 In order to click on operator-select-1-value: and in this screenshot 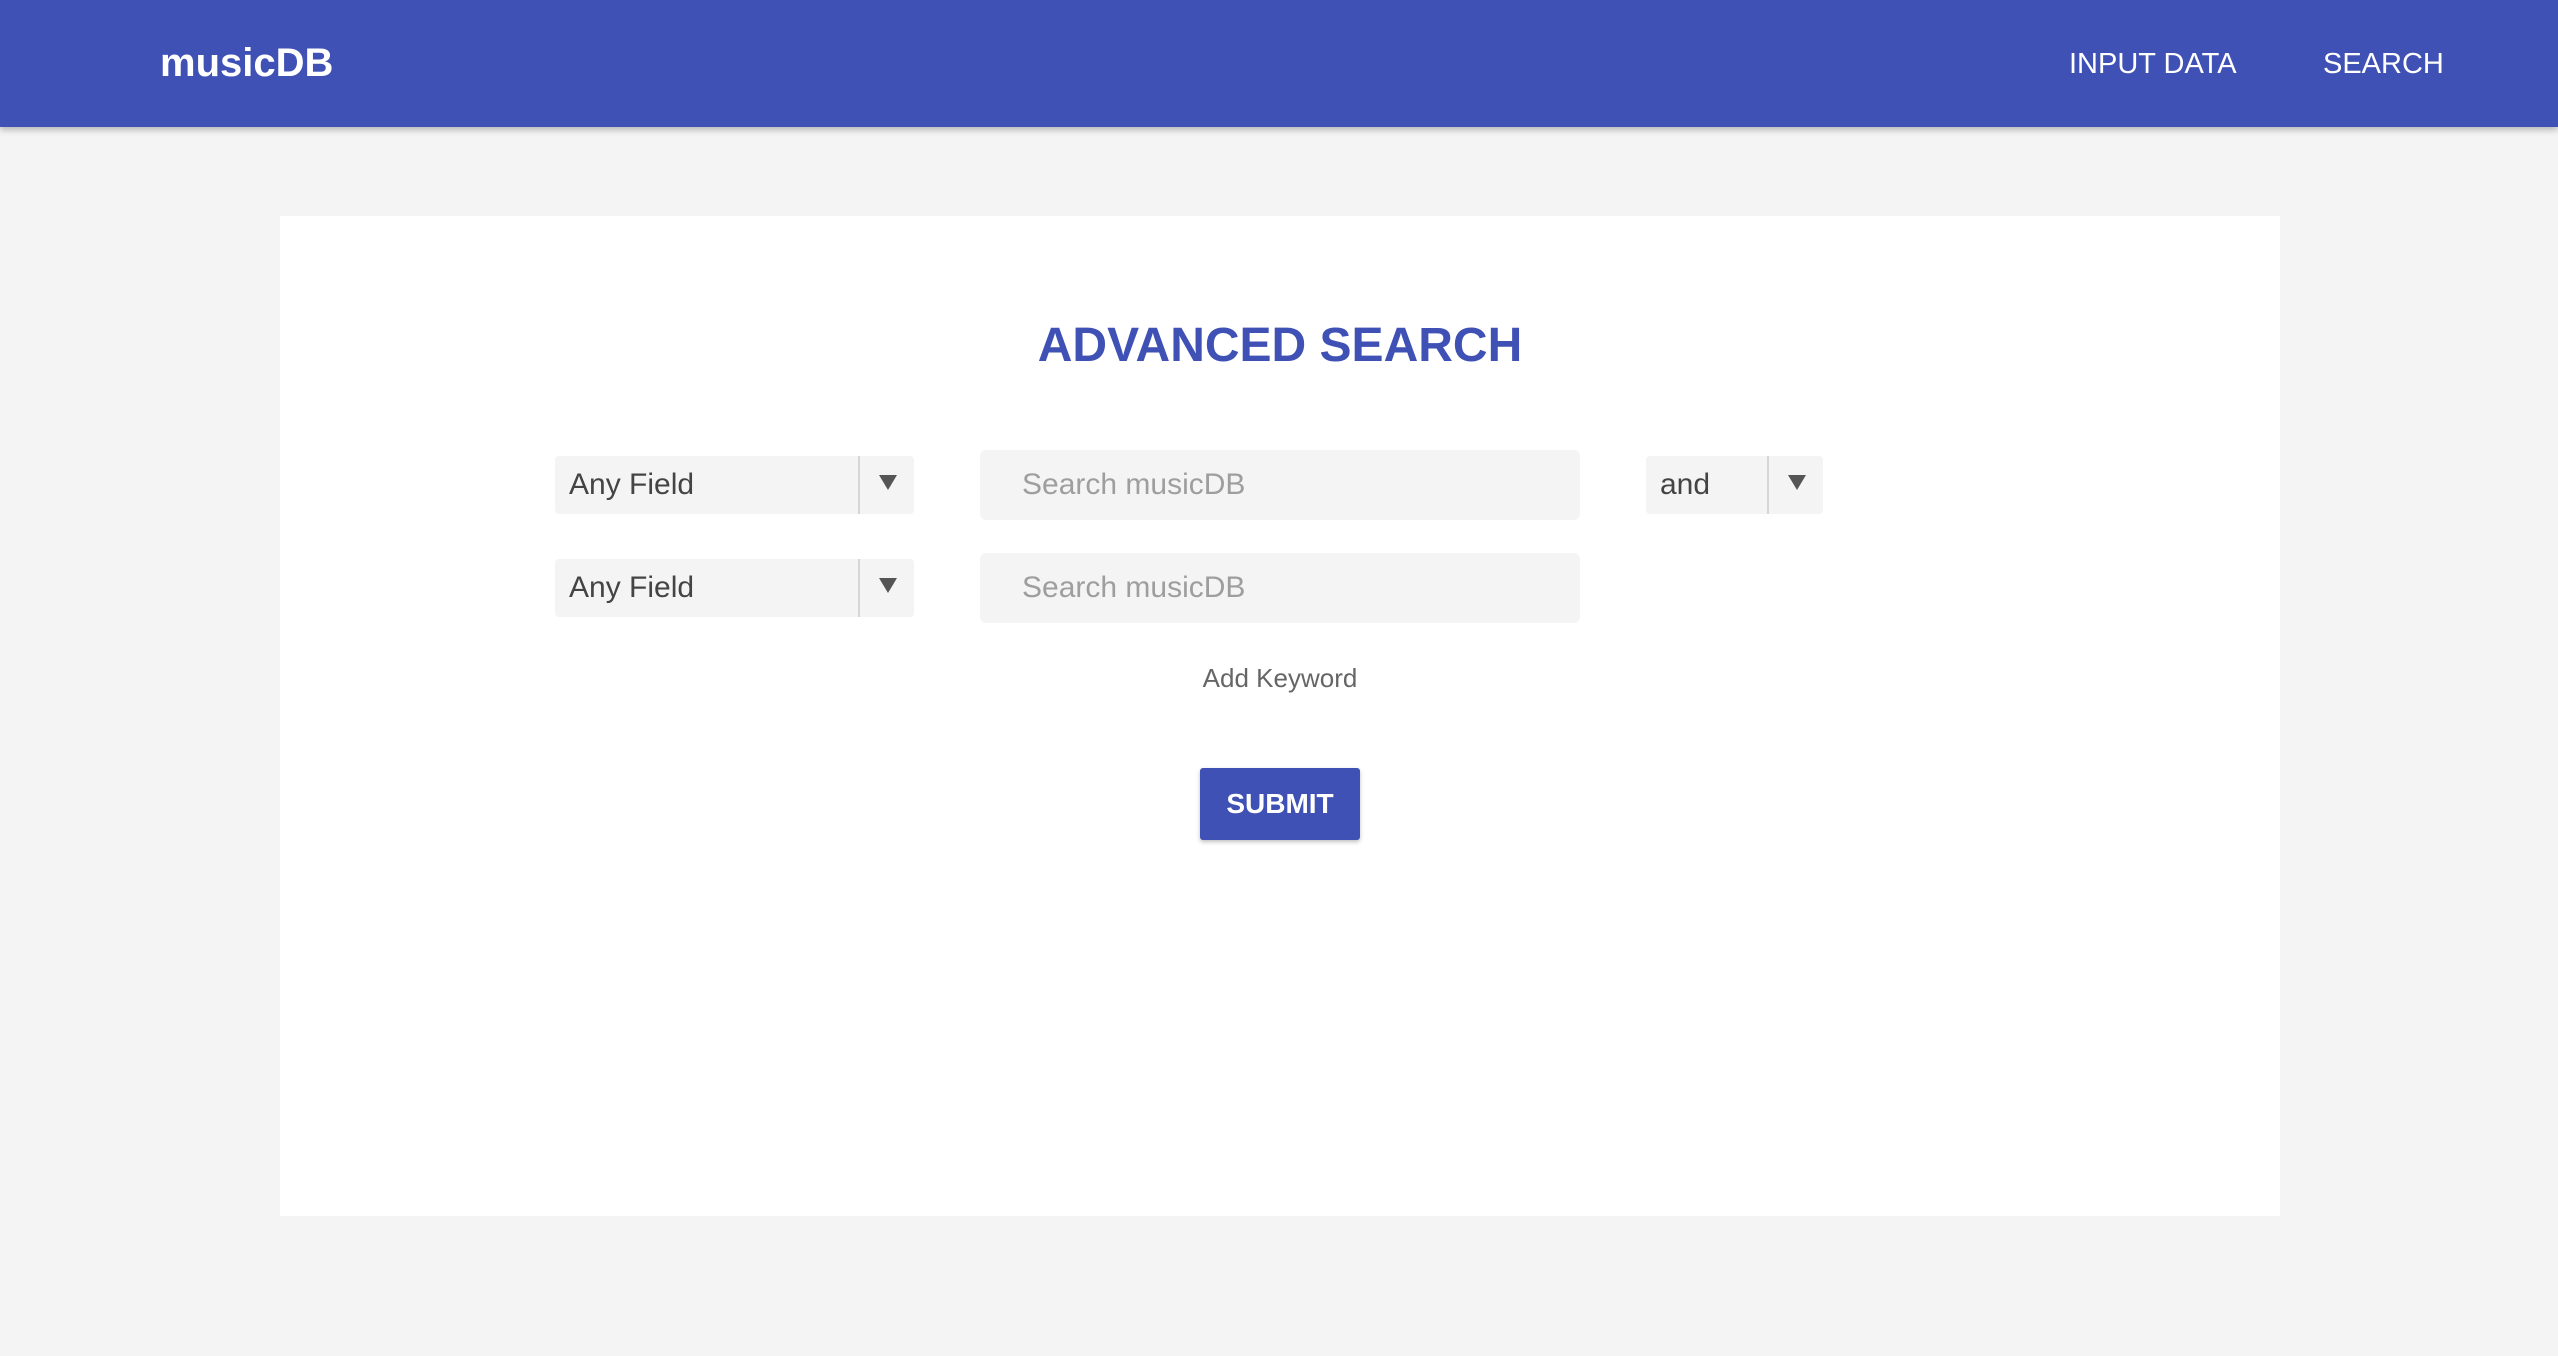, I will do `click(1685, 484)`.